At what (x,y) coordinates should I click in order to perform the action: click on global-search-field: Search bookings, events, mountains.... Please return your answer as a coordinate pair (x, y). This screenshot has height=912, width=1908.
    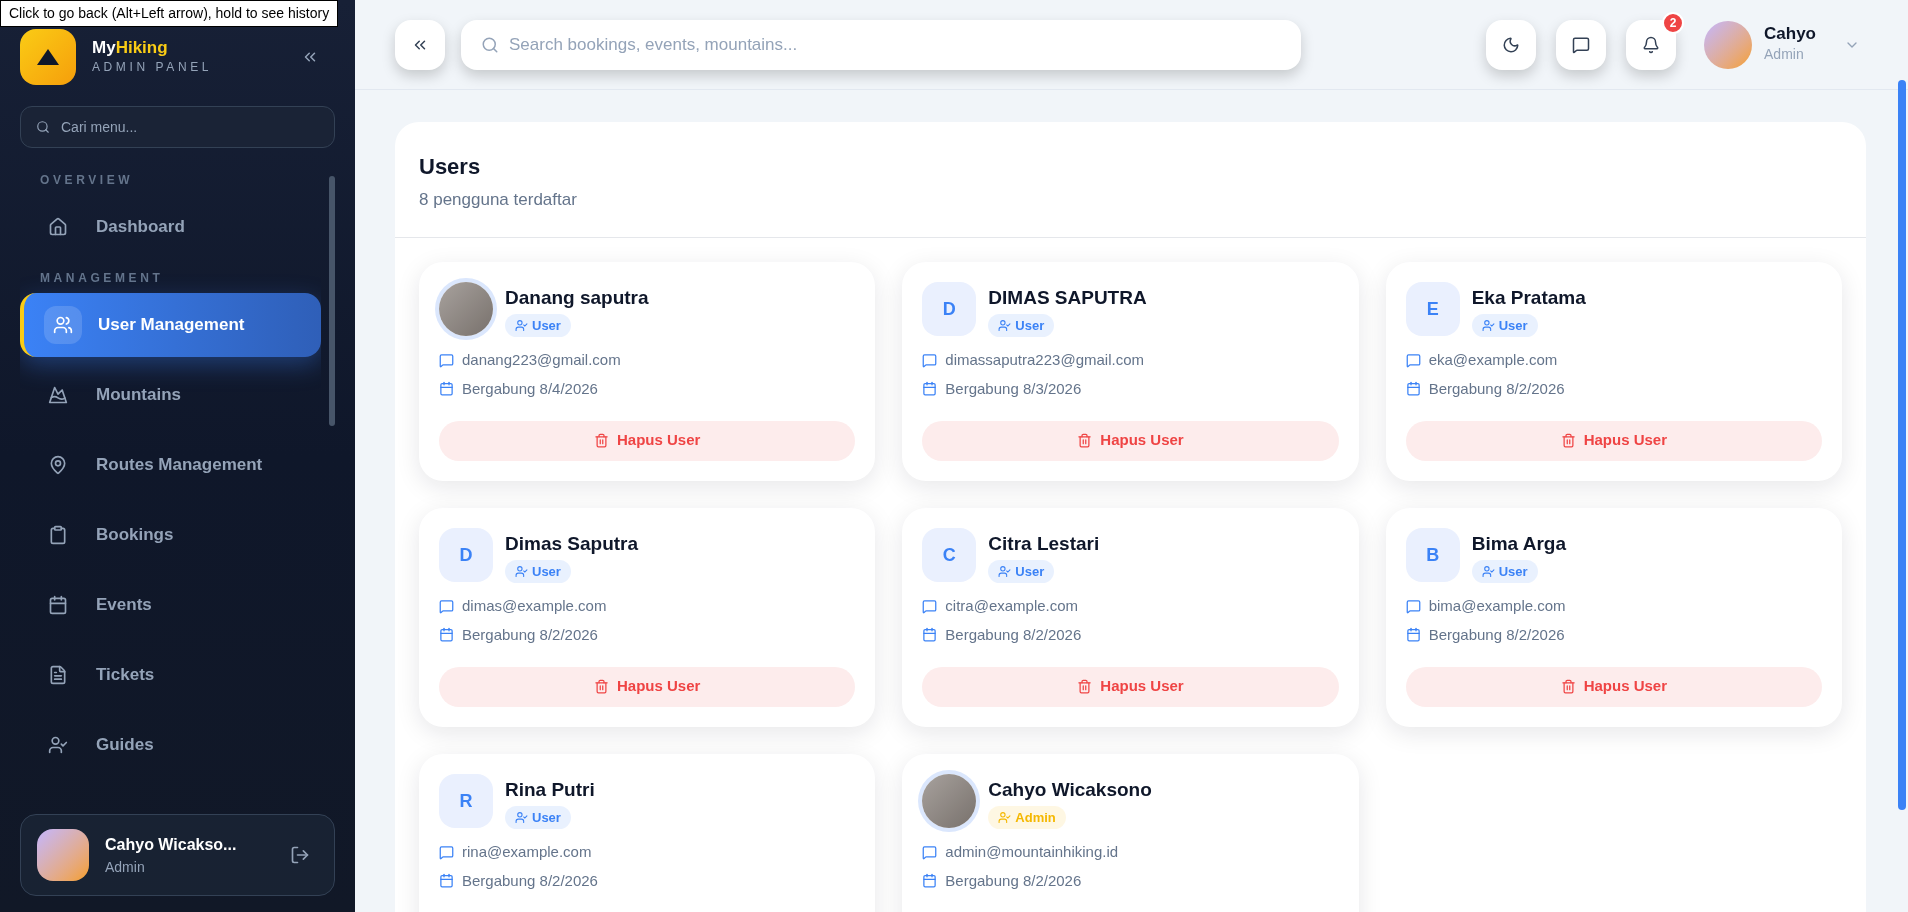
    Looking at the image, I should click on (881, 44).